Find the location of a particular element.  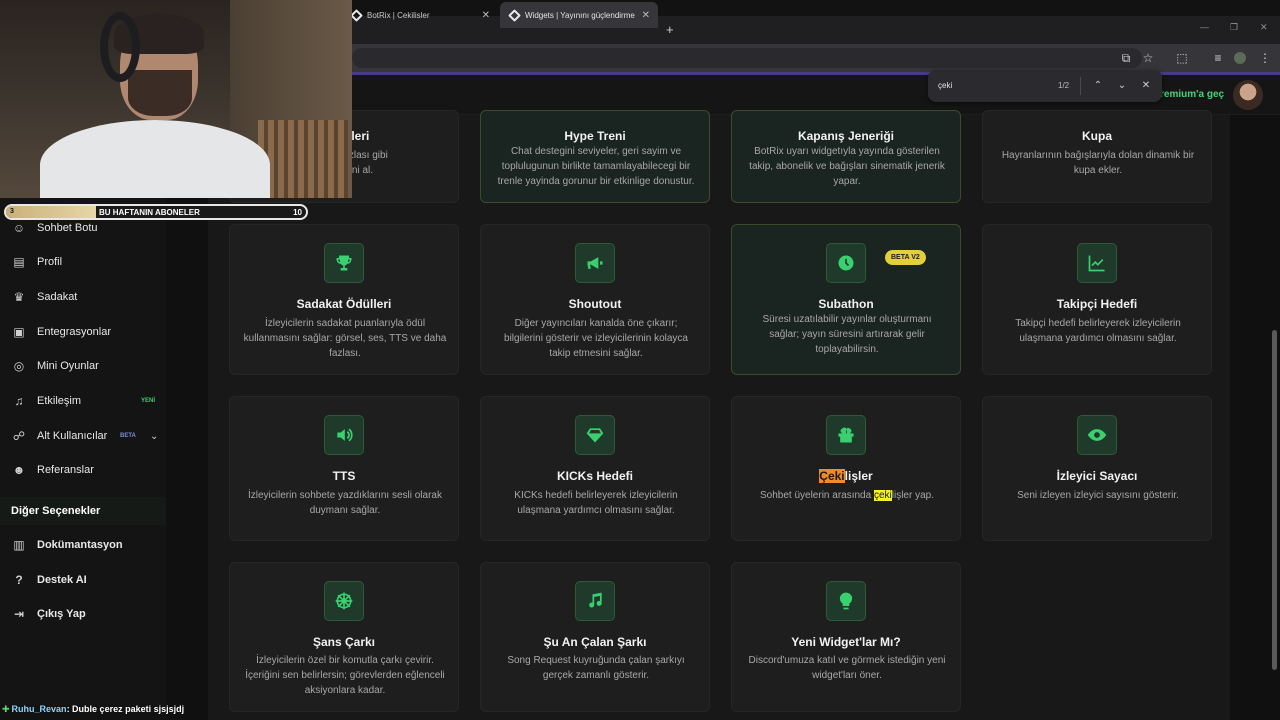

subs-goal-fill is located at coordinates (51, 212).